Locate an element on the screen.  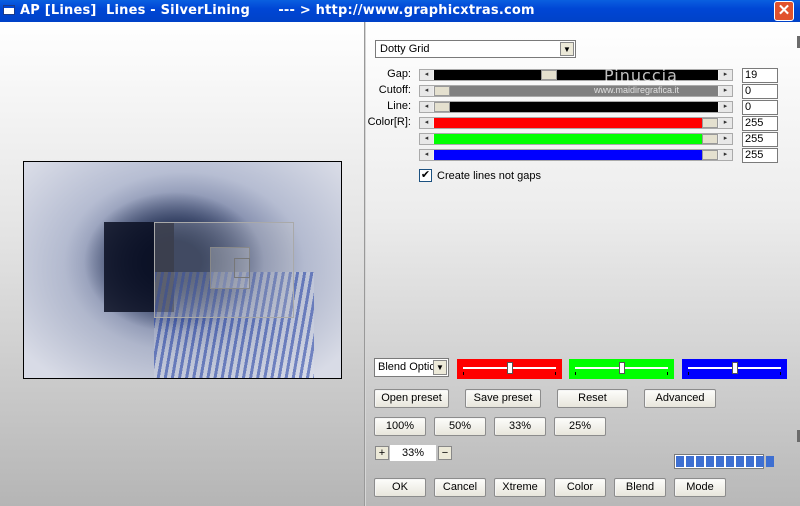
advanced-button: Advanced is located at coordinates (680, 398).